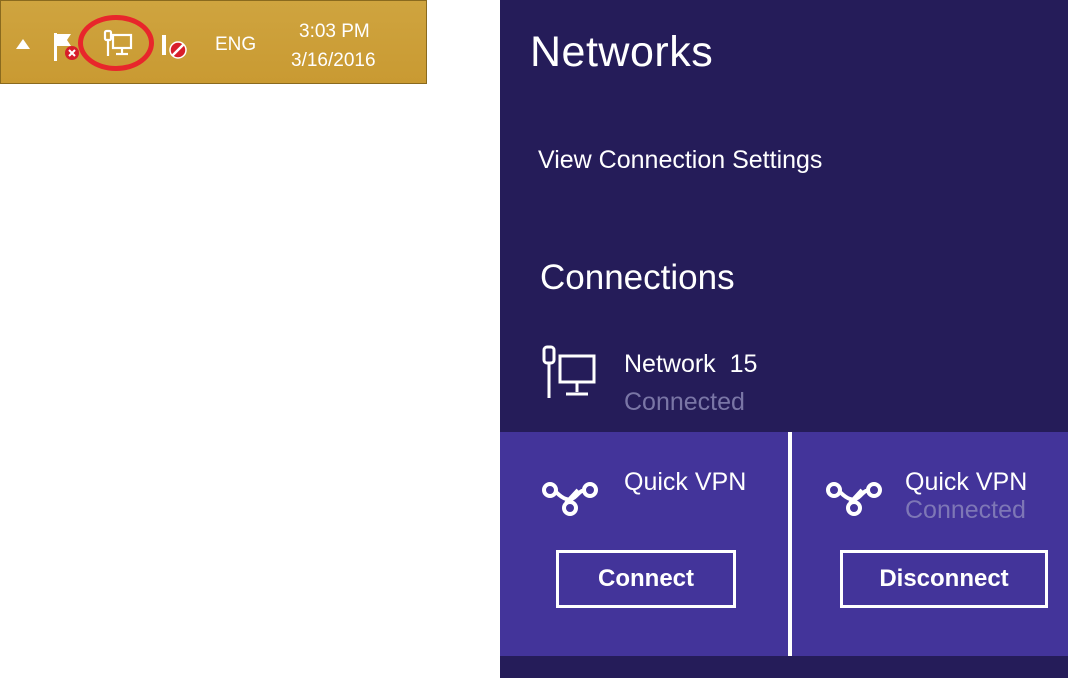 The image size is (1068, 678). I want to click on connections-heading: Connections, so click(637, 277).